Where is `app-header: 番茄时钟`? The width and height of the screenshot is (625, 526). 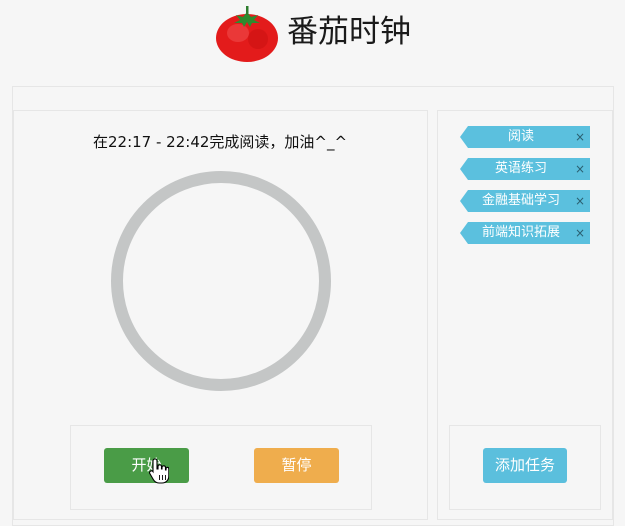
app-header: 番茄时钟 is located at coordinates (312, 37).